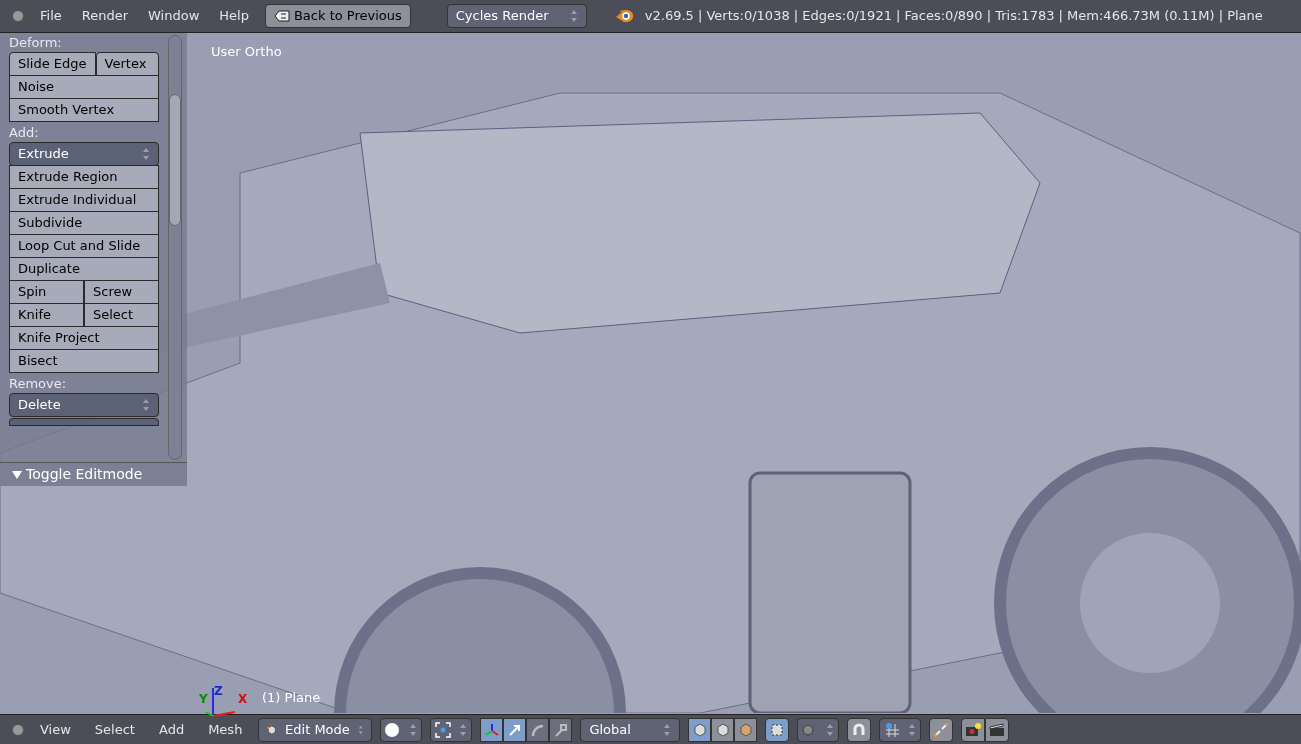  What do you see at coordinates (443, 729) in the screenshot?
I see `pivot-icon` at bounding box center [443, 729].